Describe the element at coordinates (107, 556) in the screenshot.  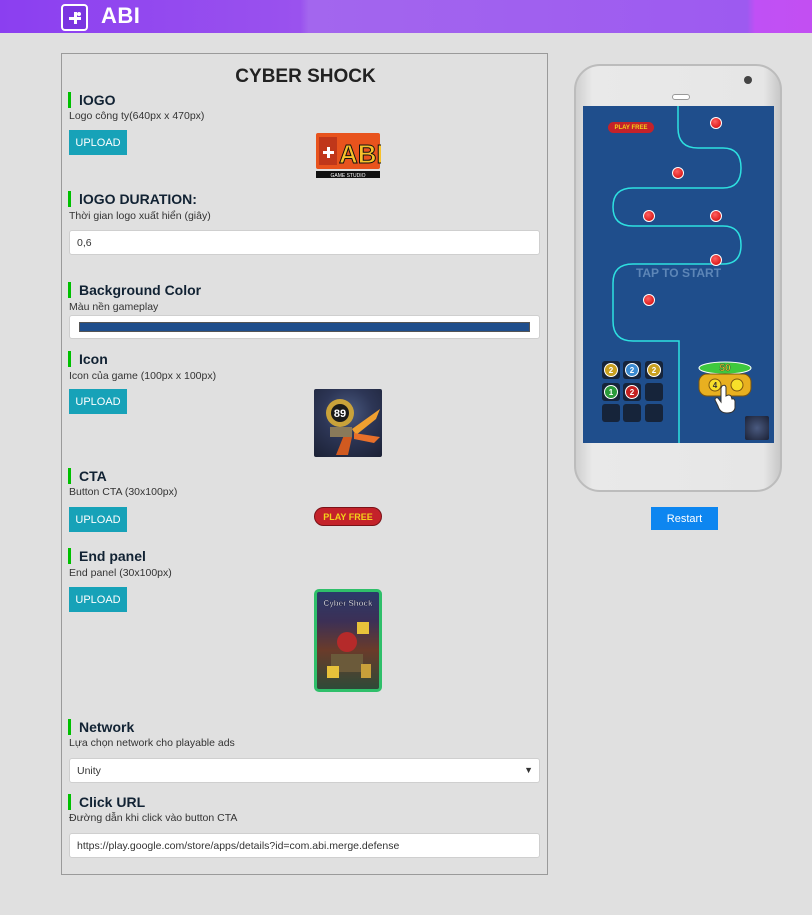
I see `end-panel-heading: End panel` at that location.